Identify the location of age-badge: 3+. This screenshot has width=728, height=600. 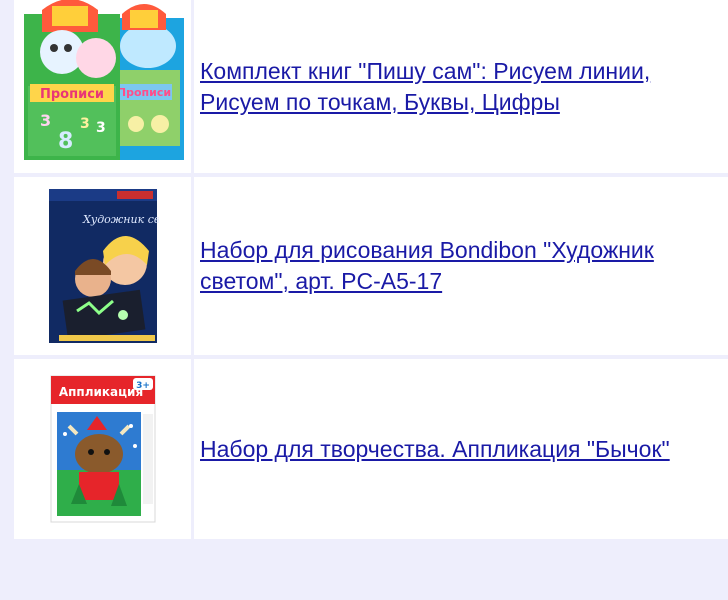
(143, 386).